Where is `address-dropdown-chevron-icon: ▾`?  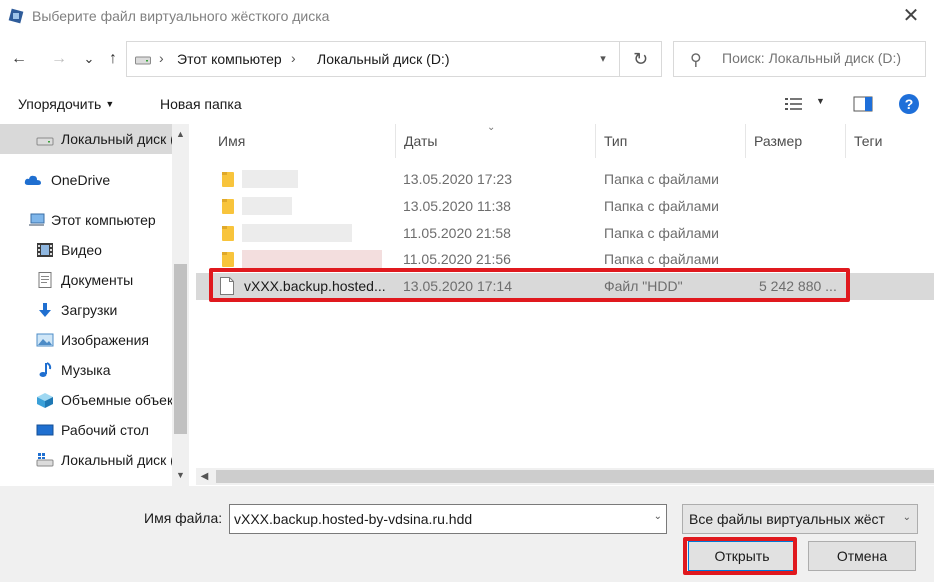
address-dropdown-chevron-icon: ▾ is located at coordinates (603, 59).